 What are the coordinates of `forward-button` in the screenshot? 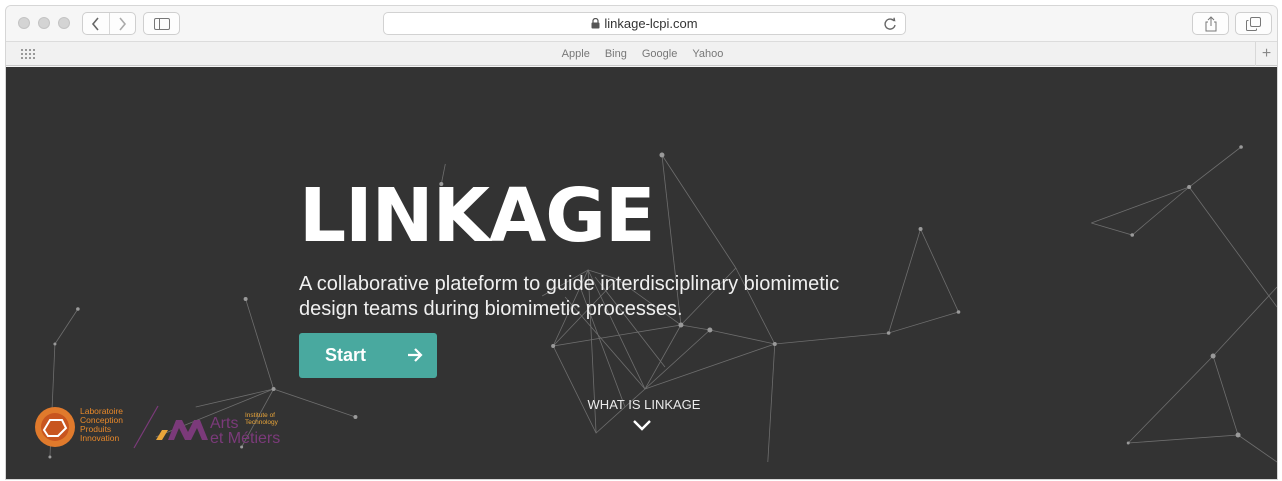 It's located at (122, 23).